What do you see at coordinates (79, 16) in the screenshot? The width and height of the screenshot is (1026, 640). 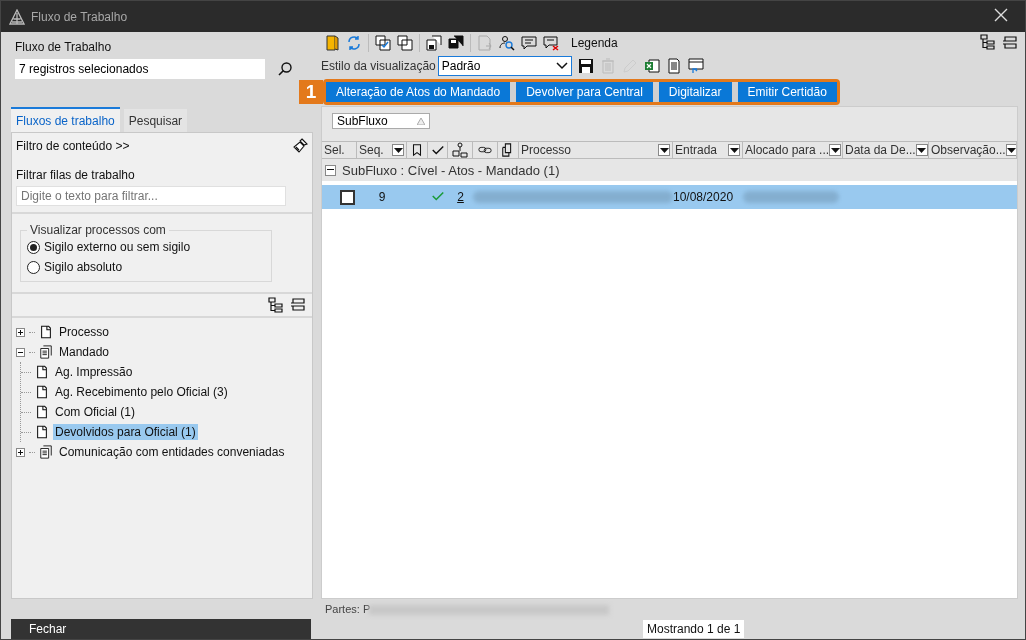 I see `window-title: Fluxo de Trabalho` at bounding box center [79, 16].